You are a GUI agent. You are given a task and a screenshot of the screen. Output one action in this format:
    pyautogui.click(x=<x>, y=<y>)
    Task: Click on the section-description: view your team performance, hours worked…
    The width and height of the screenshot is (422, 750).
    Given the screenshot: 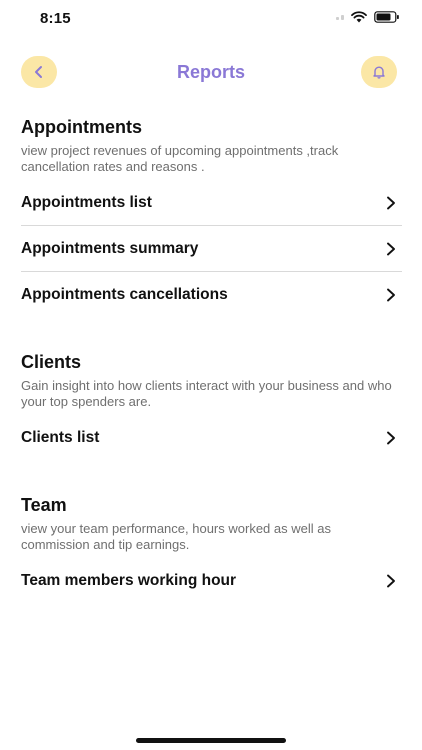 What is the action you would take?
    pyautogui.click(x=176, y=536)
    